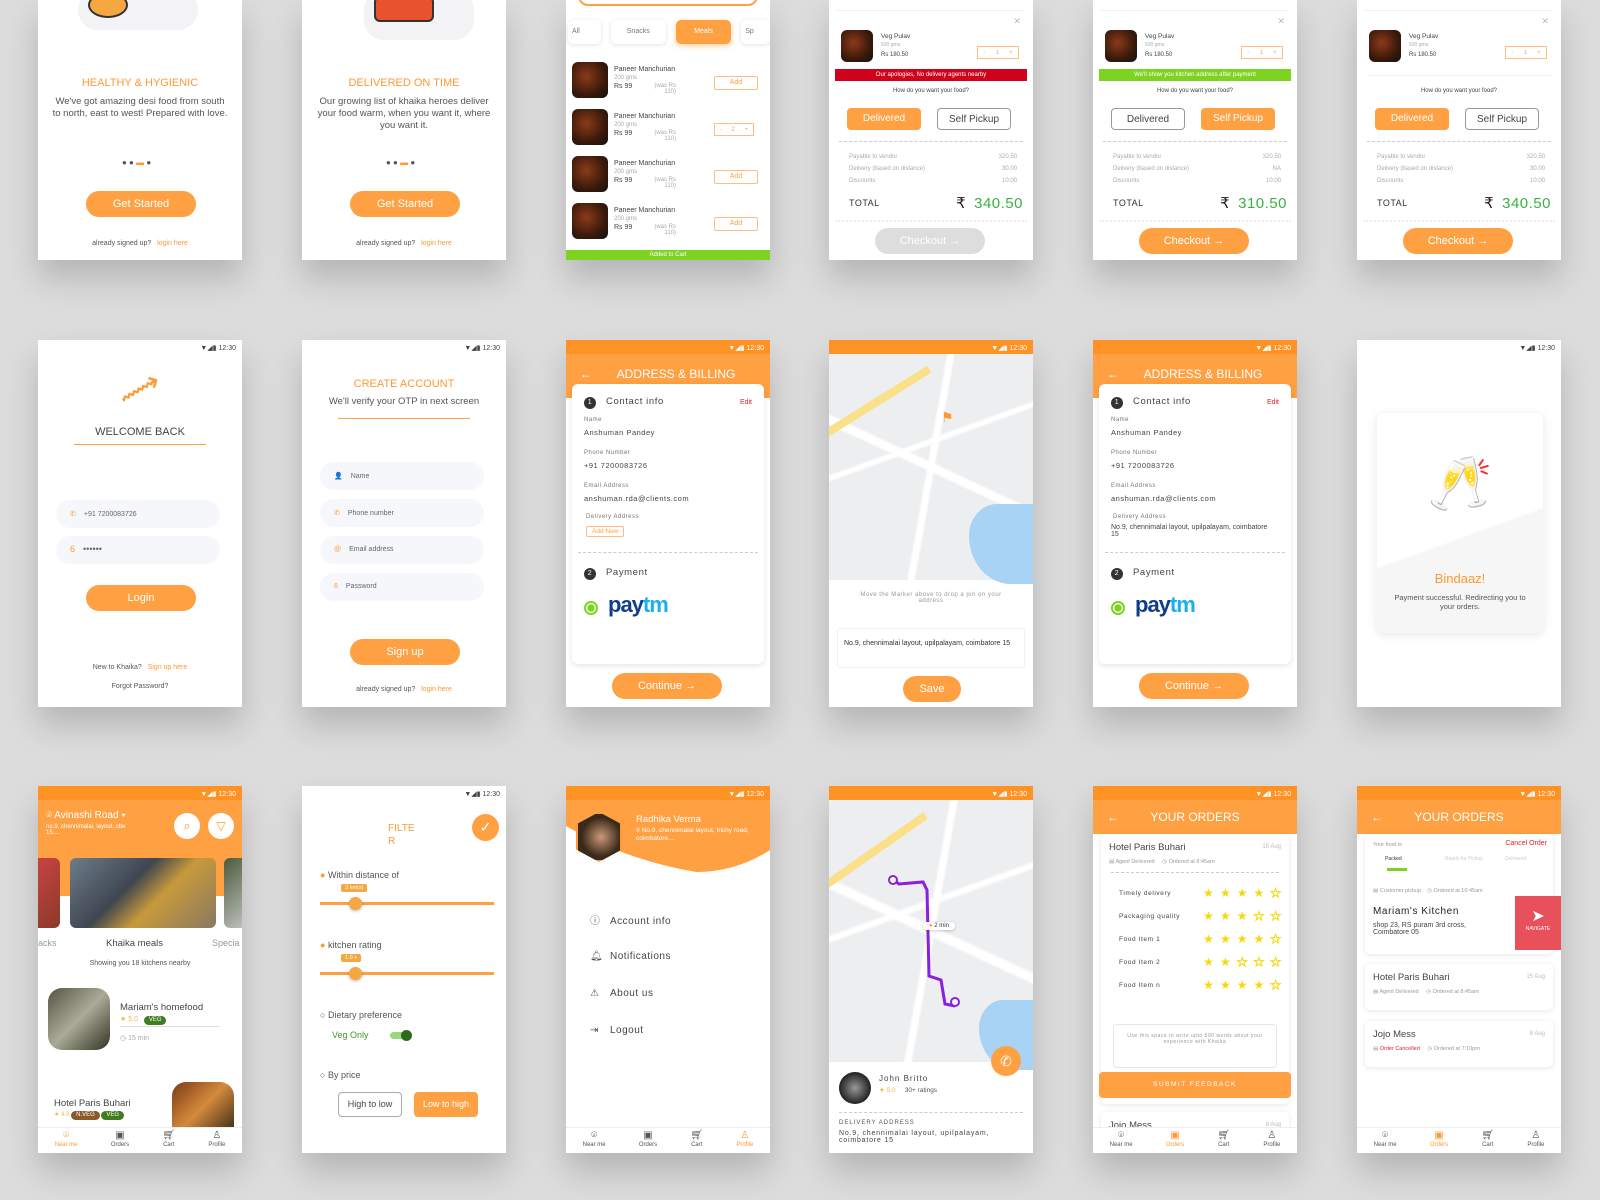 Image resolution: width=1600 pixels, height=1200 pixels. Describe the element at coordinates (630, 919) in the screenshot. I see `menu-account-info: ⓘ Account info` at that location.